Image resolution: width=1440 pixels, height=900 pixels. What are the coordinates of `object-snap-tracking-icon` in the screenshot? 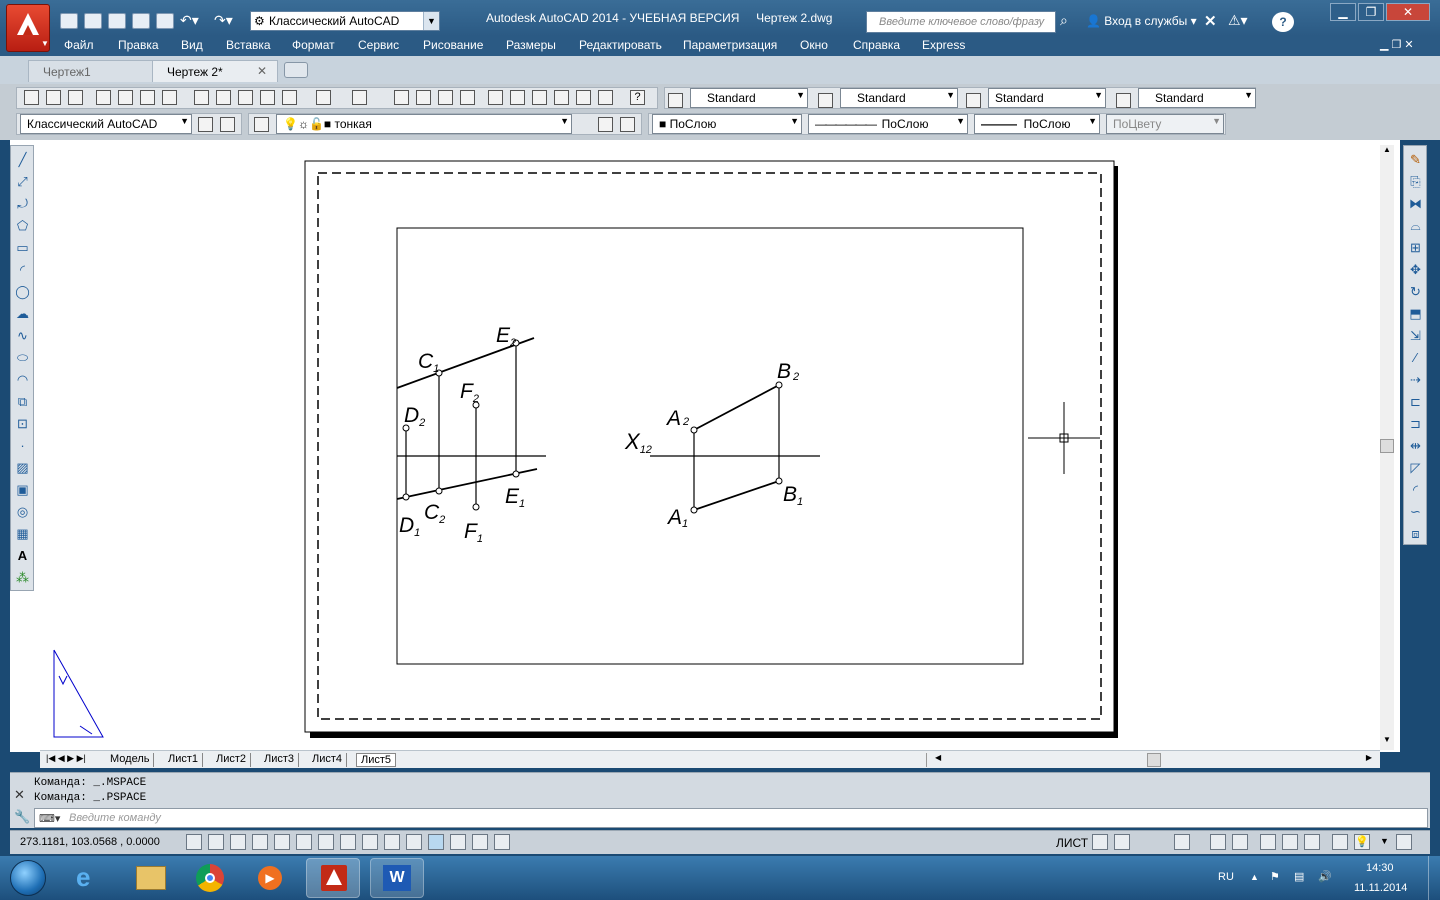 It's located at (348, 842).